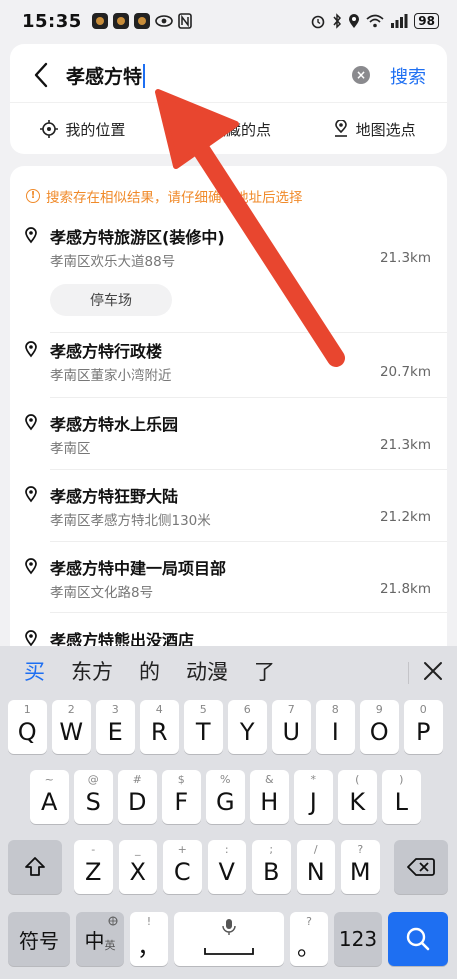 The width and height of the screenshot is (457, 979). What do you see at coordinates (229, 939) in the screenshot?
I see `space-key` at bounding box center [229, 939].